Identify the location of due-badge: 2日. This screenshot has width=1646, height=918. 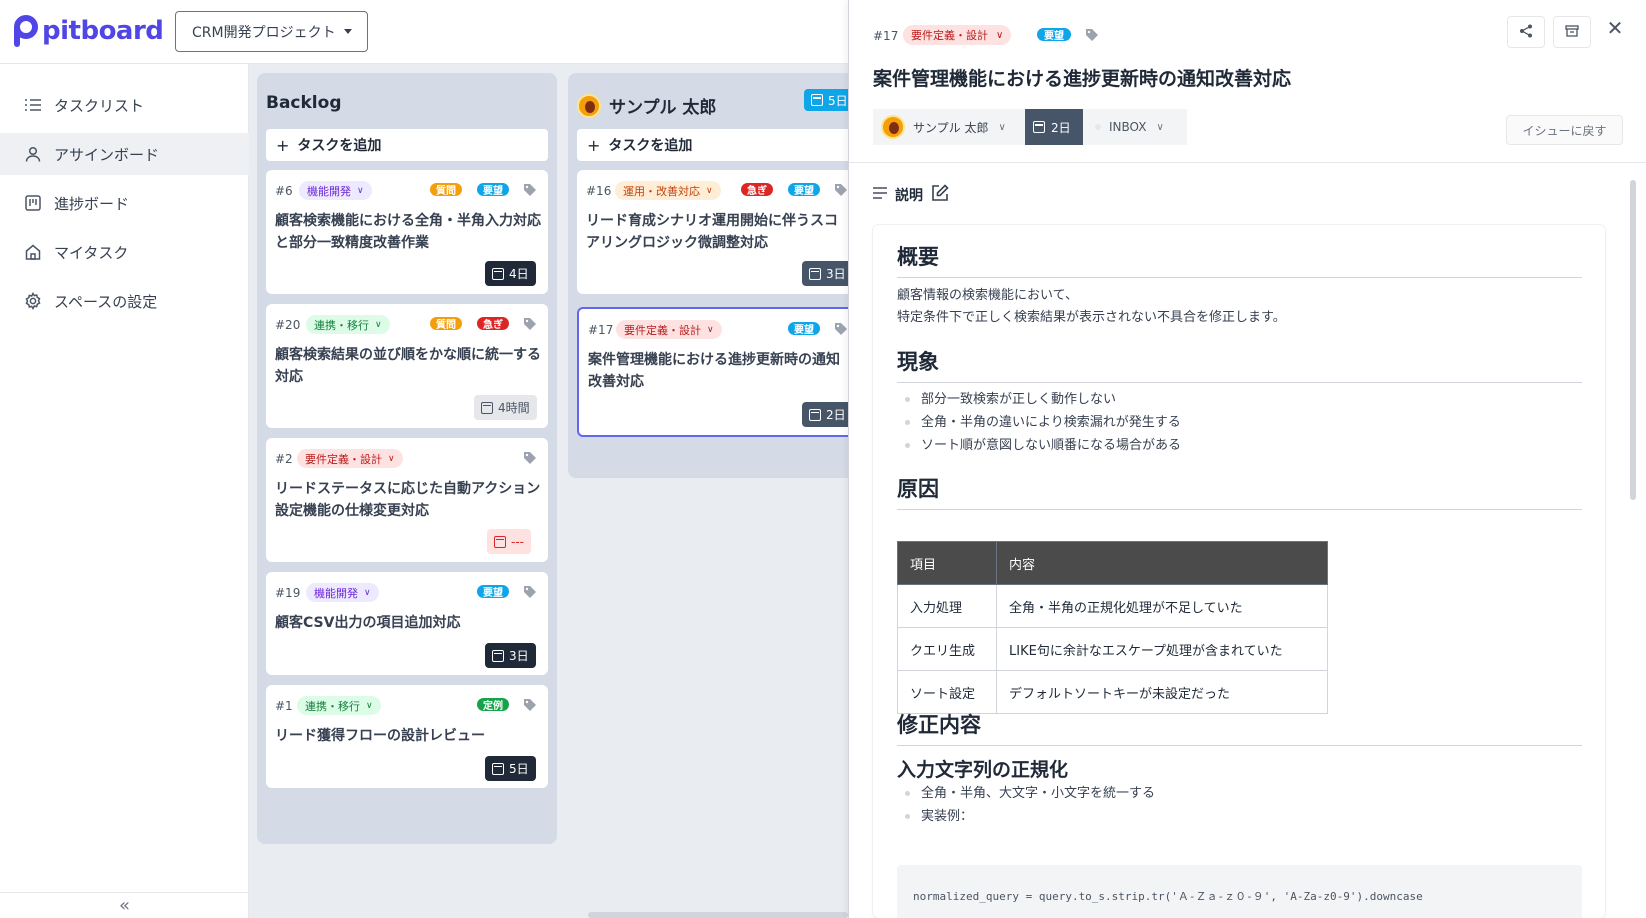
(827, 414).